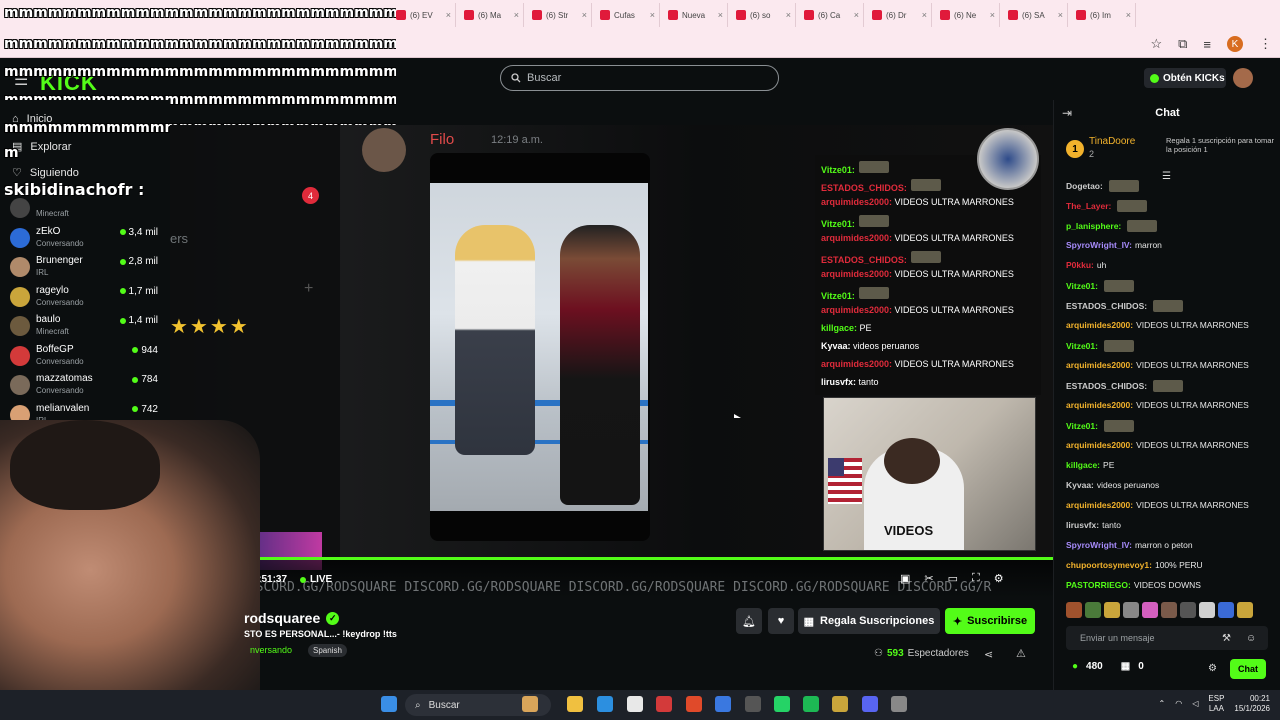 The width and height of the screenshot is (1280, 720). What do you see at coordinates (1035, 15) in the screenshot?
I see `browser-tab: (6) SA ×` at bounding box center [1035, 15].